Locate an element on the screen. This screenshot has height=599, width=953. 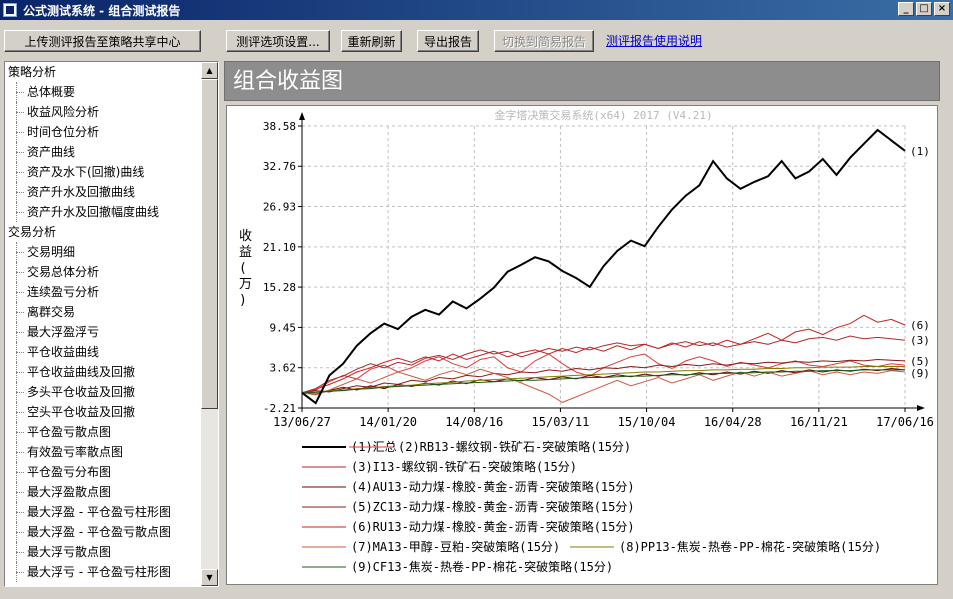
y-axis-label: 收益(万) is located at coordinates (245, 268).